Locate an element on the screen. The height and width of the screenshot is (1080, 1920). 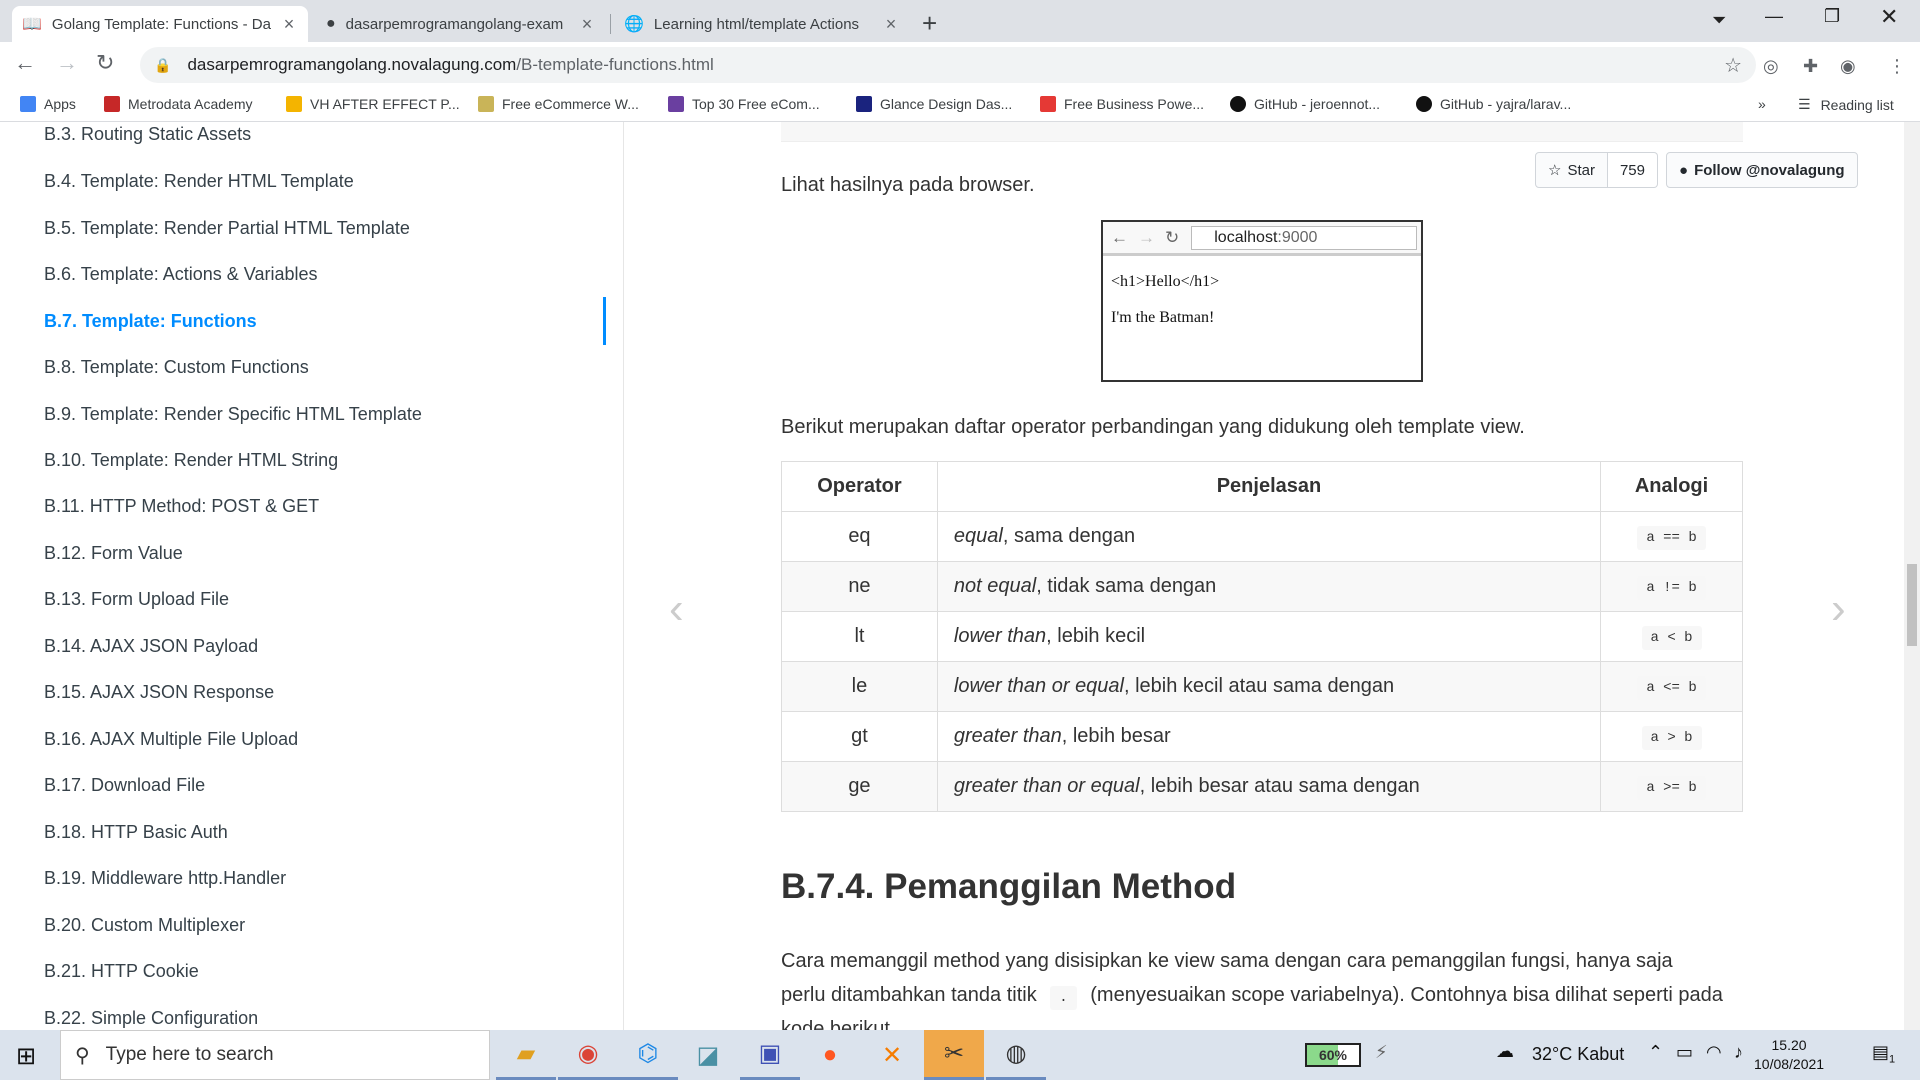
battery-tray-icon: ▭ is located at coordinates (1684, 1052).